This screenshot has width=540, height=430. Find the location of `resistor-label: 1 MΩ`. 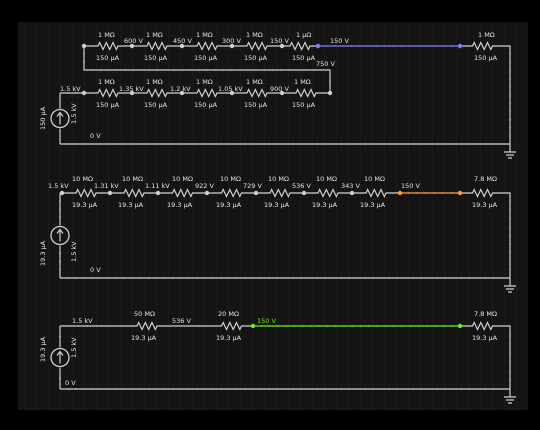

resistor-label: 1 MΩ is located at coordinates (106, 82).